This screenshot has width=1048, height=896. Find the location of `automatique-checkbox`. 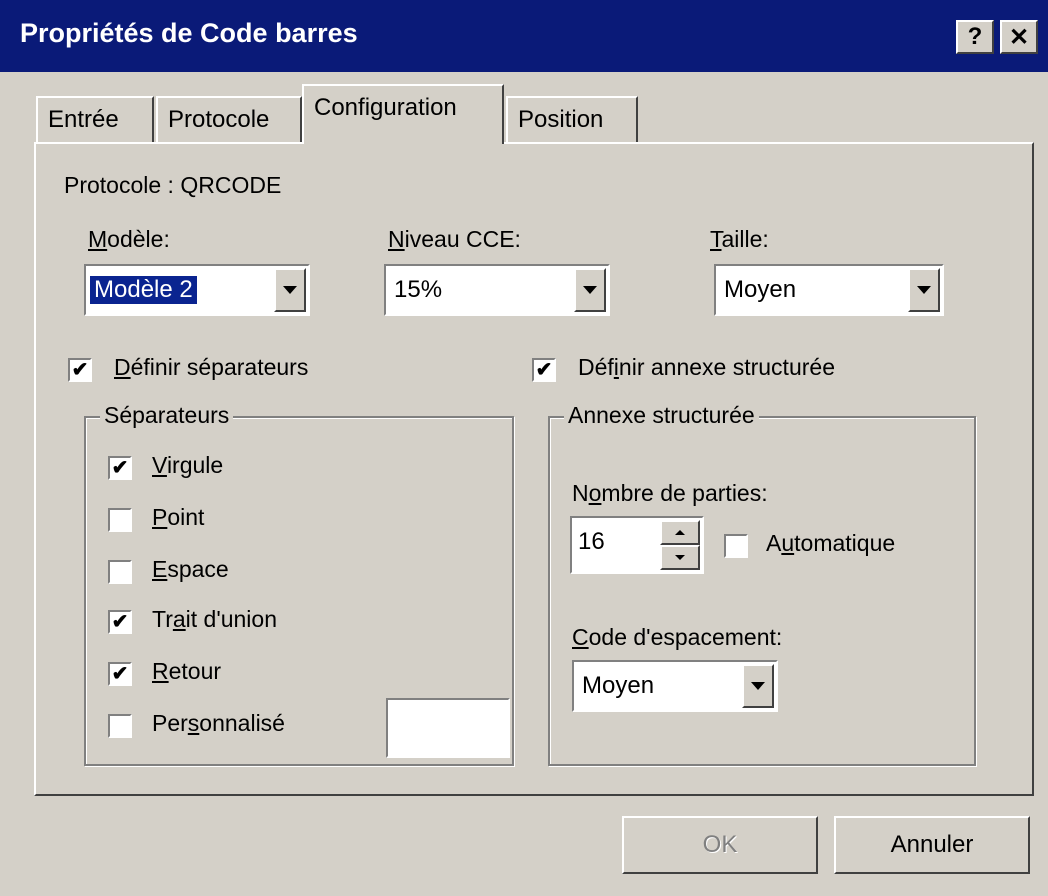

automatique-checkbox is located at coordinates (736, 546).